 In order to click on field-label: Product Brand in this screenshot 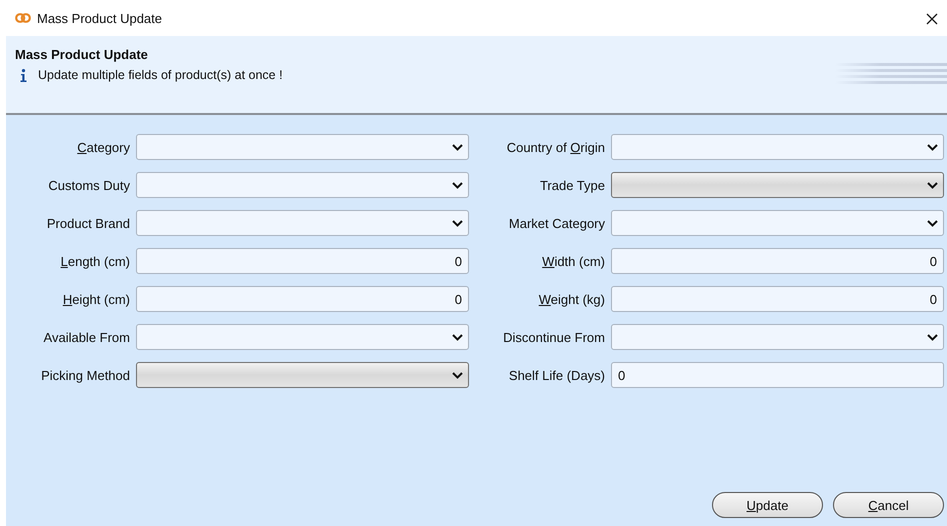, I will do `click(88, 223)`.